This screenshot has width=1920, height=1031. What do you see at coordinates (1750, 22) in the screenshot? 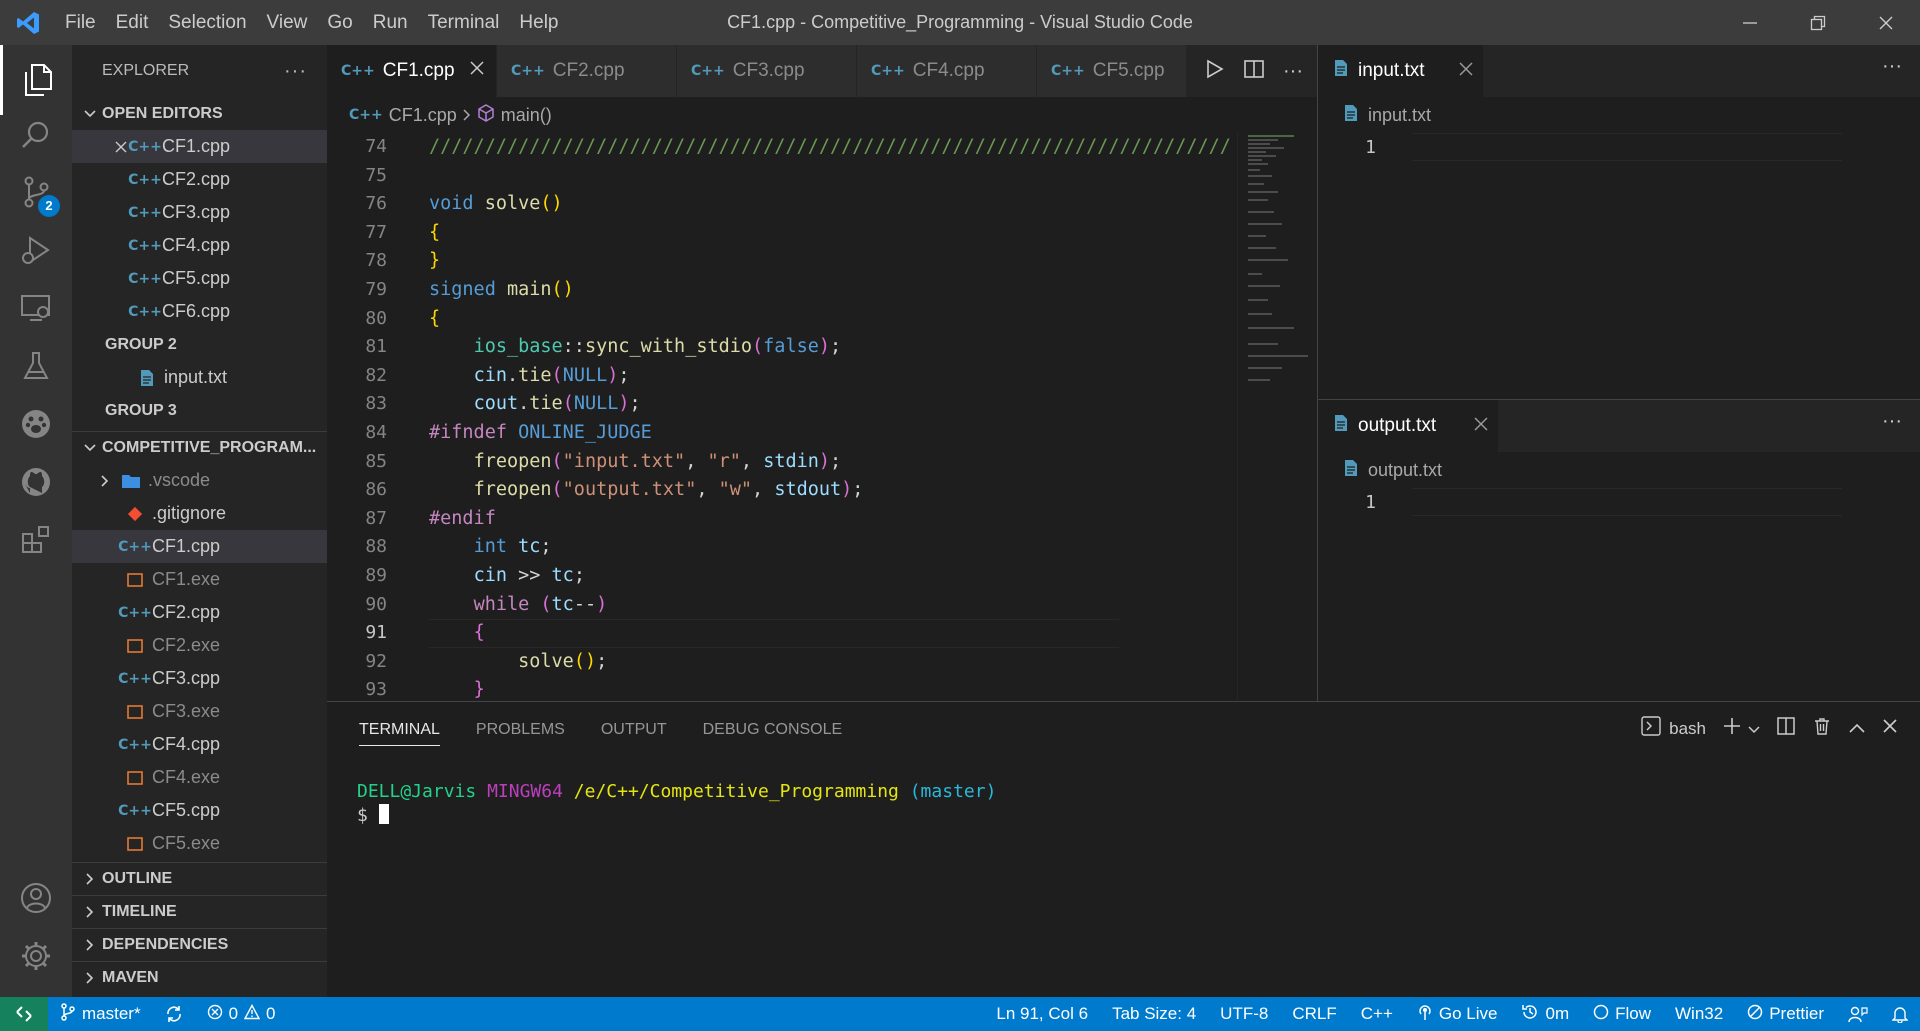
I see `minimize-icon` at bounding box center [1750, 22].